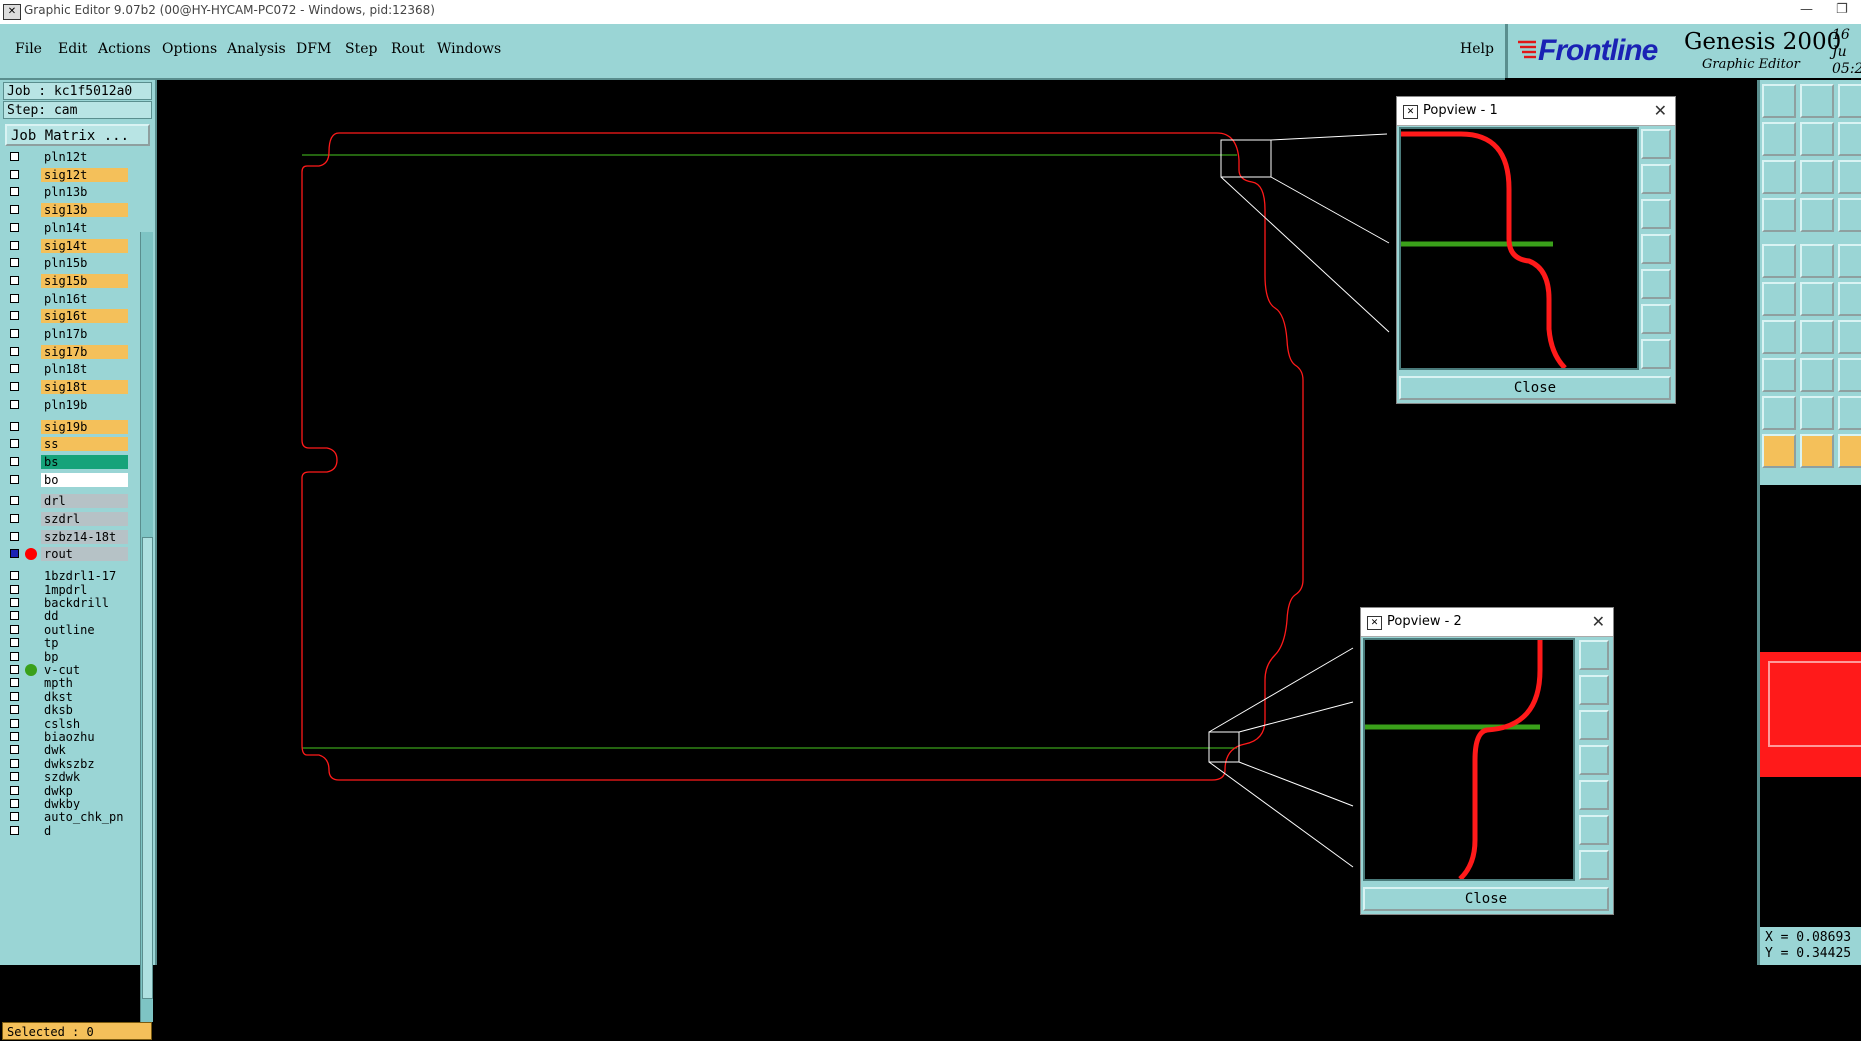 The height and width of the screenshot is (1041, 1861). What do you see at coordinates (1656, 144) in the screenshot?
I see `zoom-fit-icon` at bounding box center [1656, 144].